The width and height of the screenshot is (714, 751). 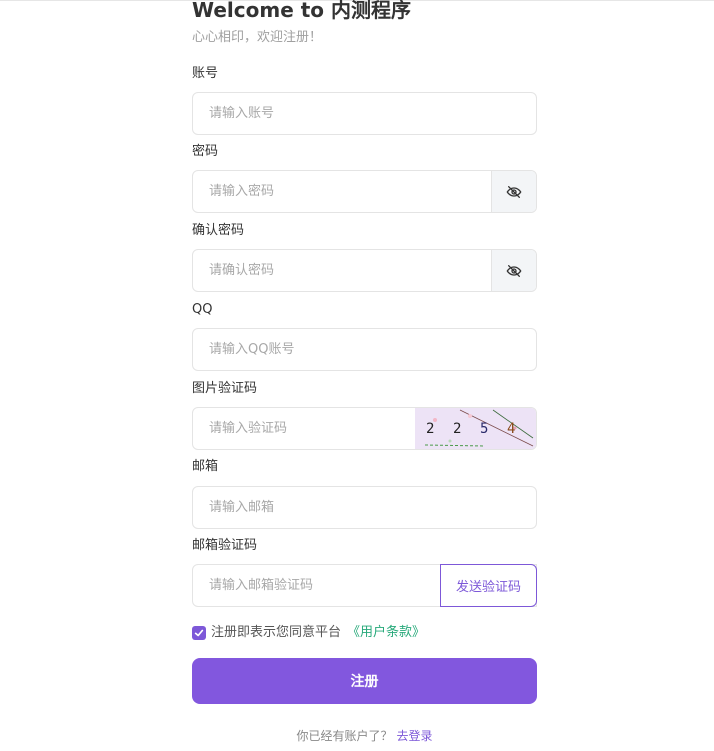 What do you see at coordinates (475, 428) in the screenshot?
I see `captcha-image: 2 2 5 4` at bounding box center [475, 428].